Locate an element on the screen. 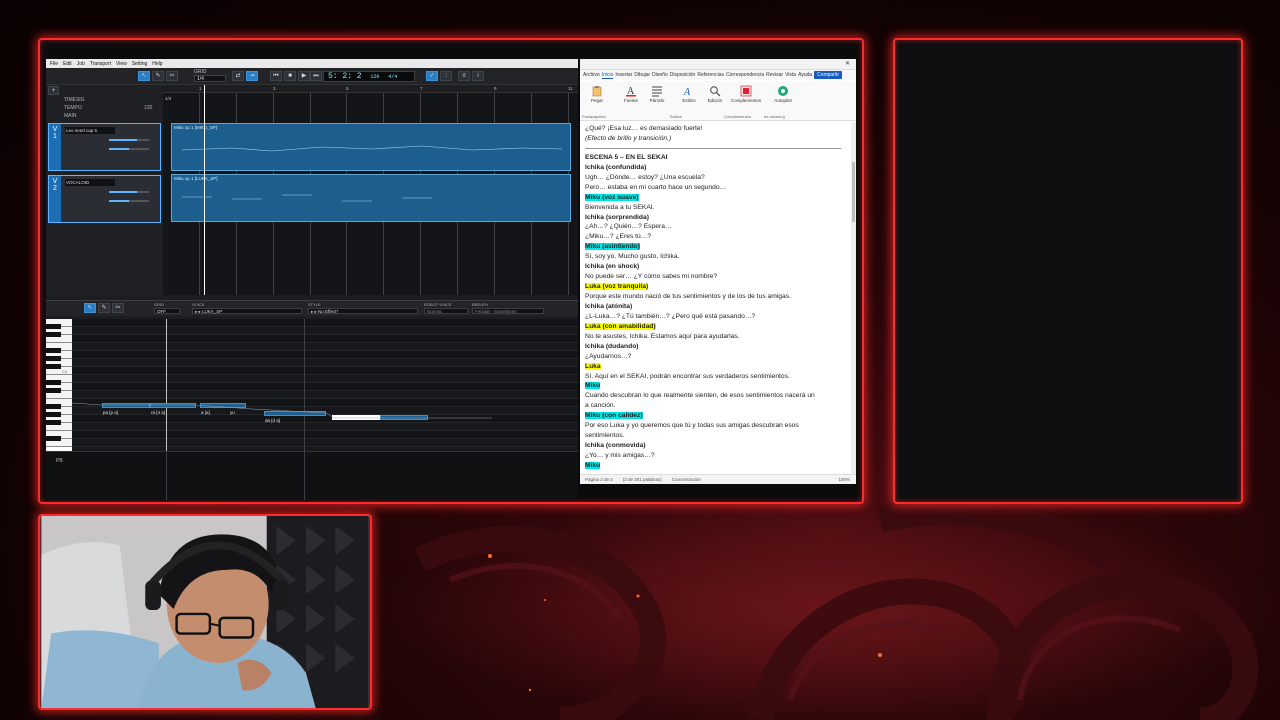  font-button: A Fuente is located at coordinates (631, 98).